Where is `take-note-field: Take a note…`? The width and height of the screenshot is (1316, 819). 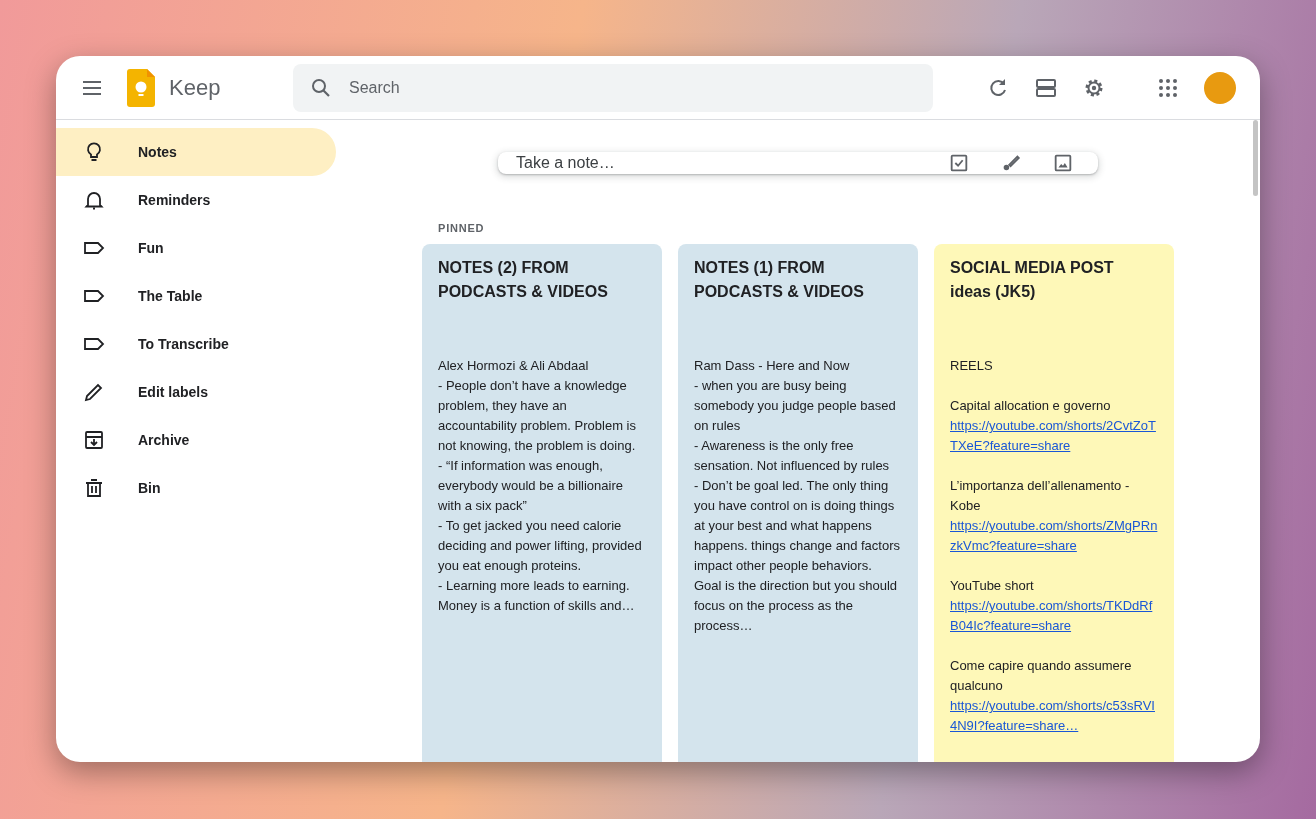
take-note-field: Take a note… is located at coordinates (716, 163).